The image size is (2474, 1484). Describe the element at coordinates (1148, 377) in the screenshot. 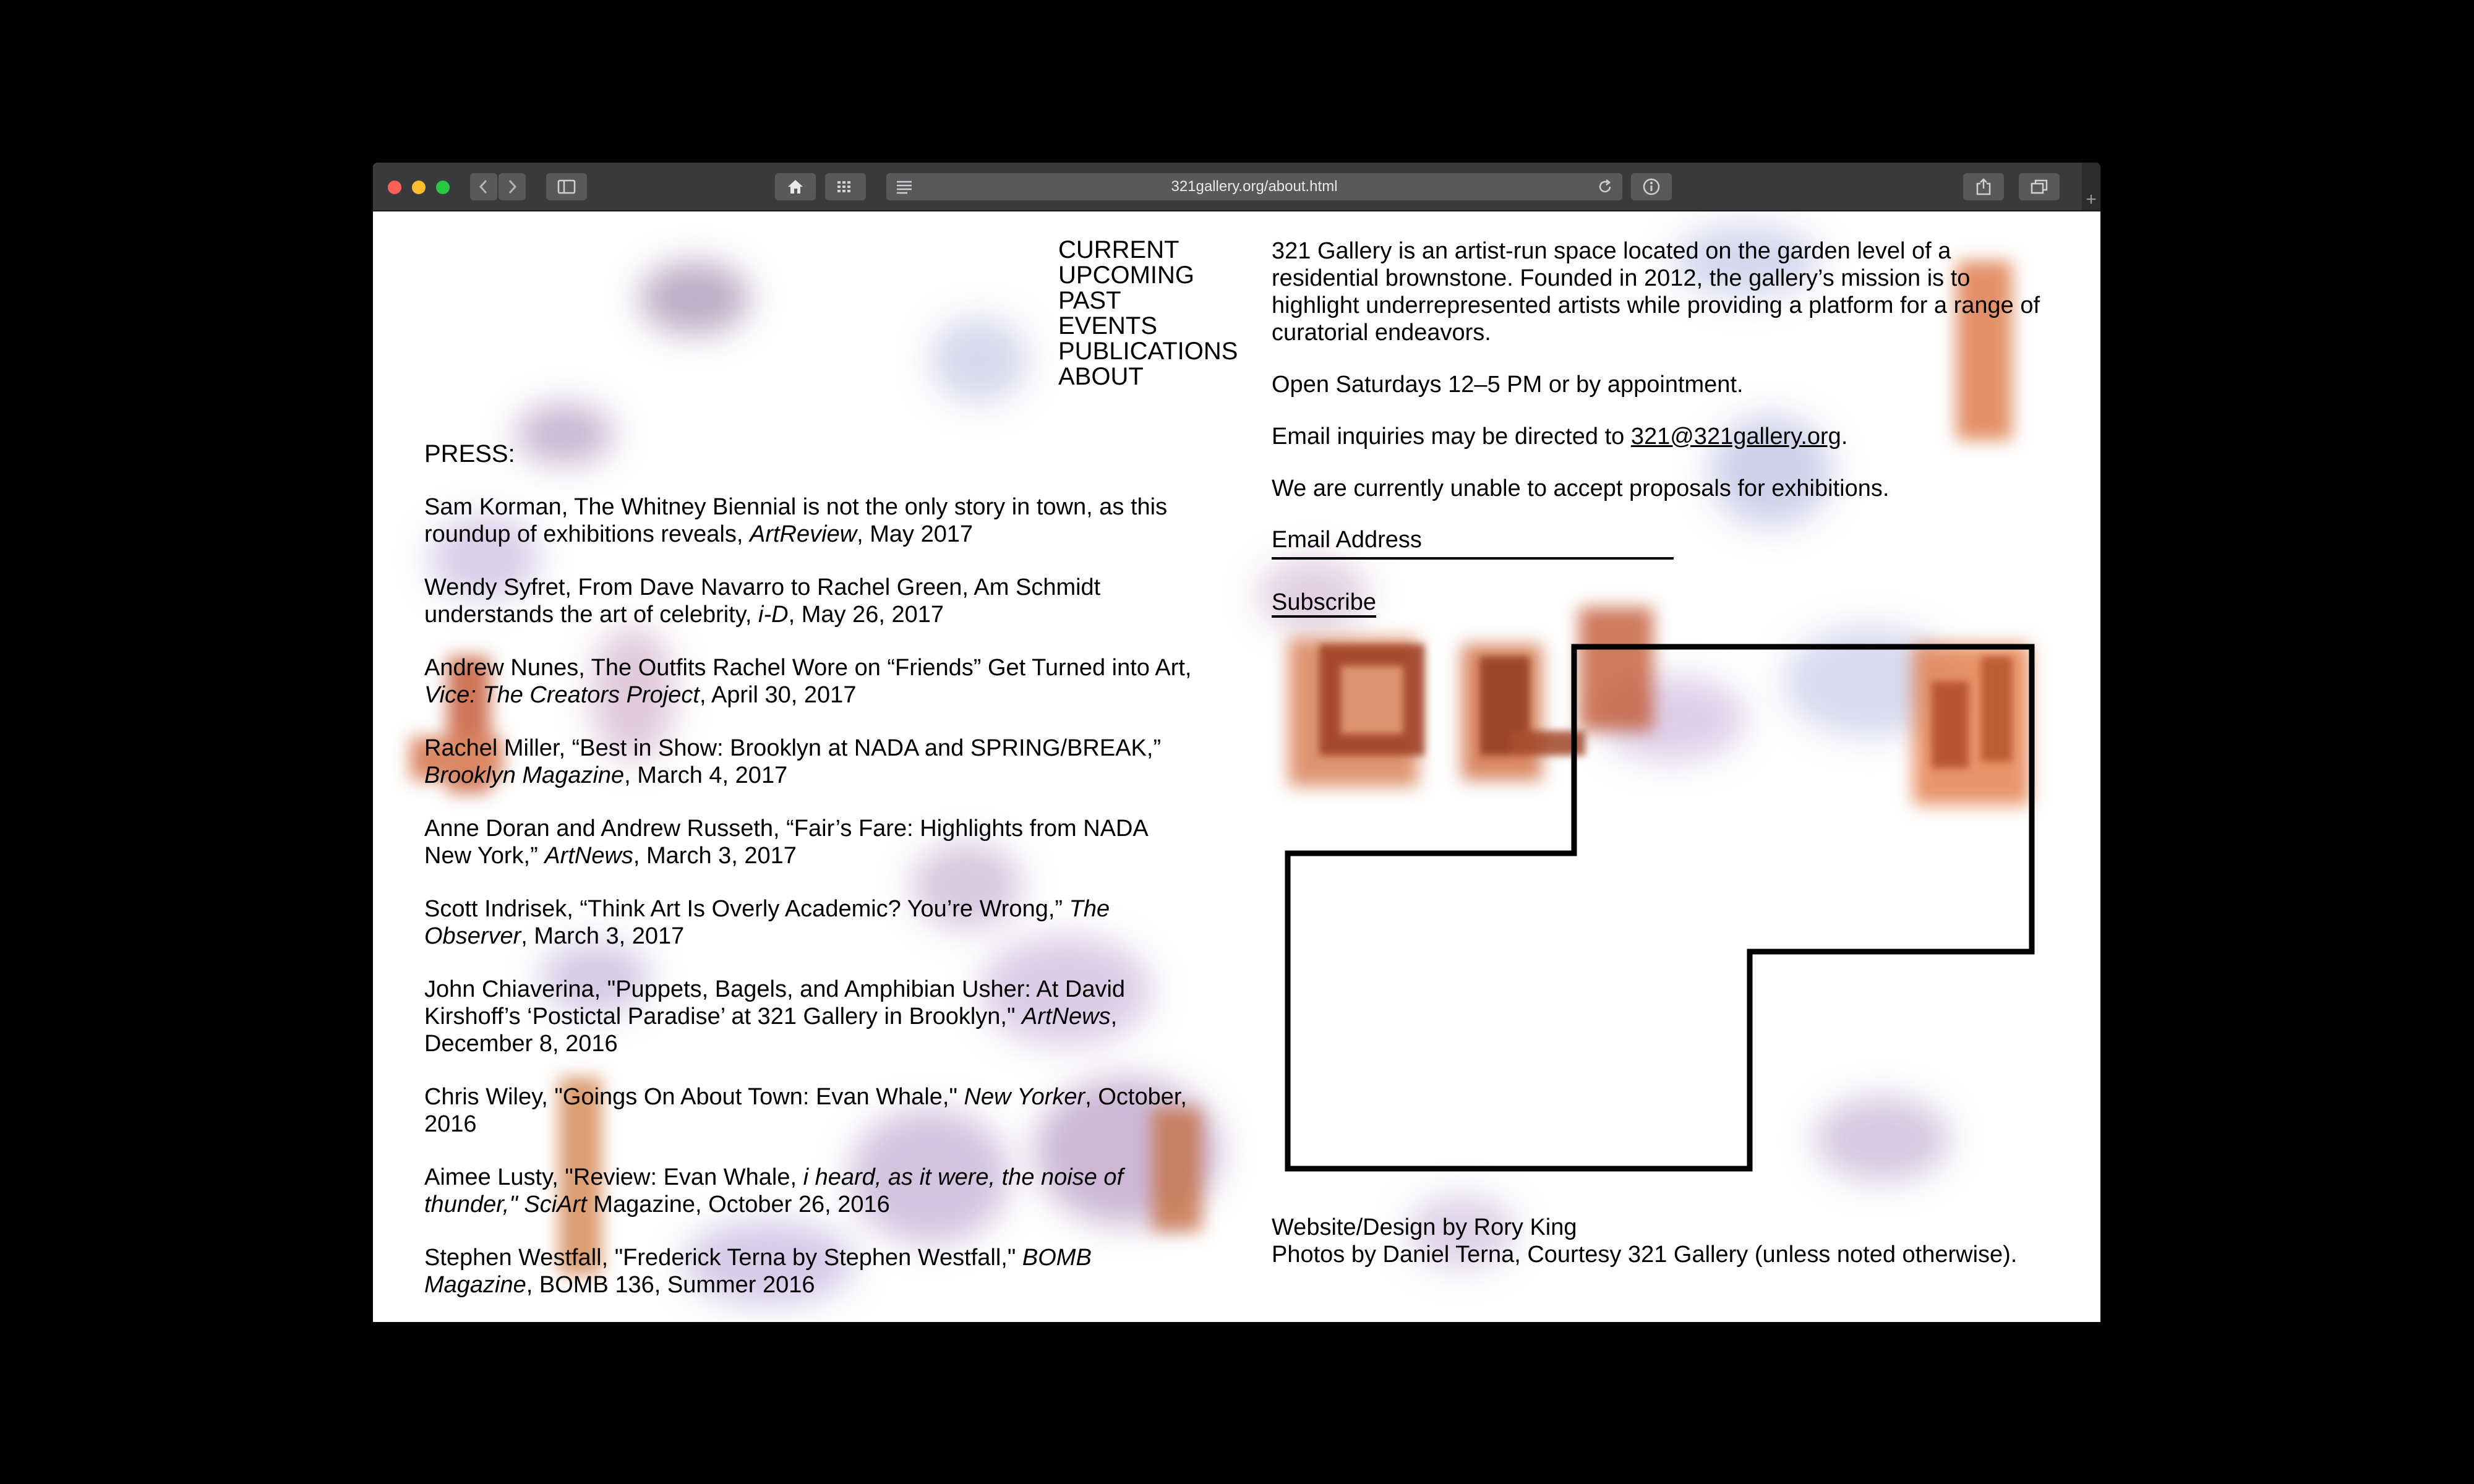

I see `nav-item-about: ABOUT` at that location.